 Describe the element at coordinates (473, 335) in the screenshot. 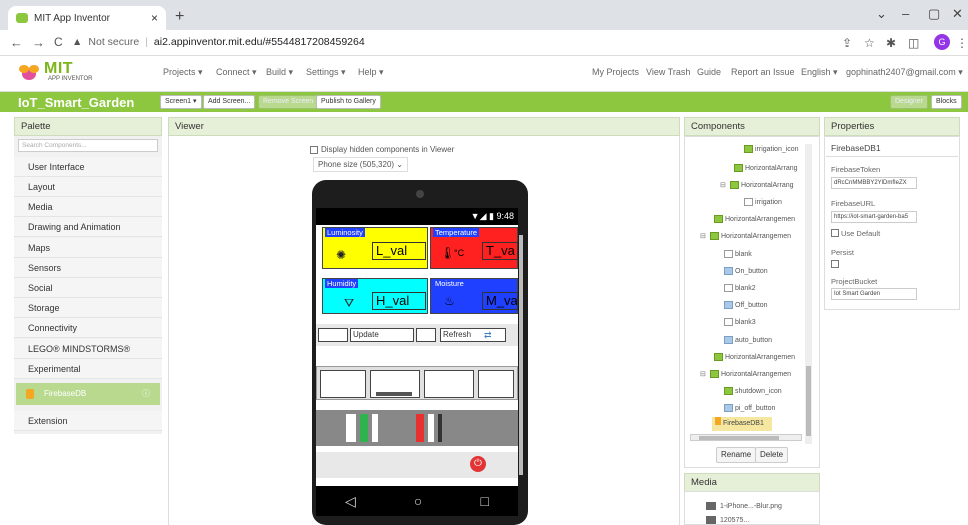

I see `refresh-button: Refresh` at that location.